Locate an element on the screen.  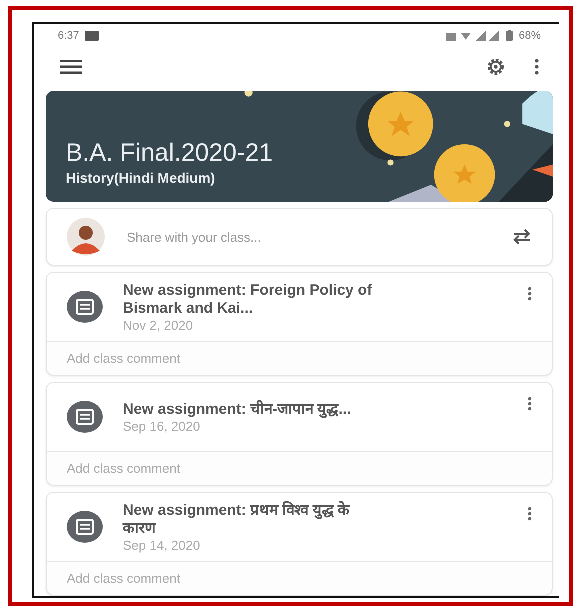
battery-percent: 68% is located at coordinates (529, 36).